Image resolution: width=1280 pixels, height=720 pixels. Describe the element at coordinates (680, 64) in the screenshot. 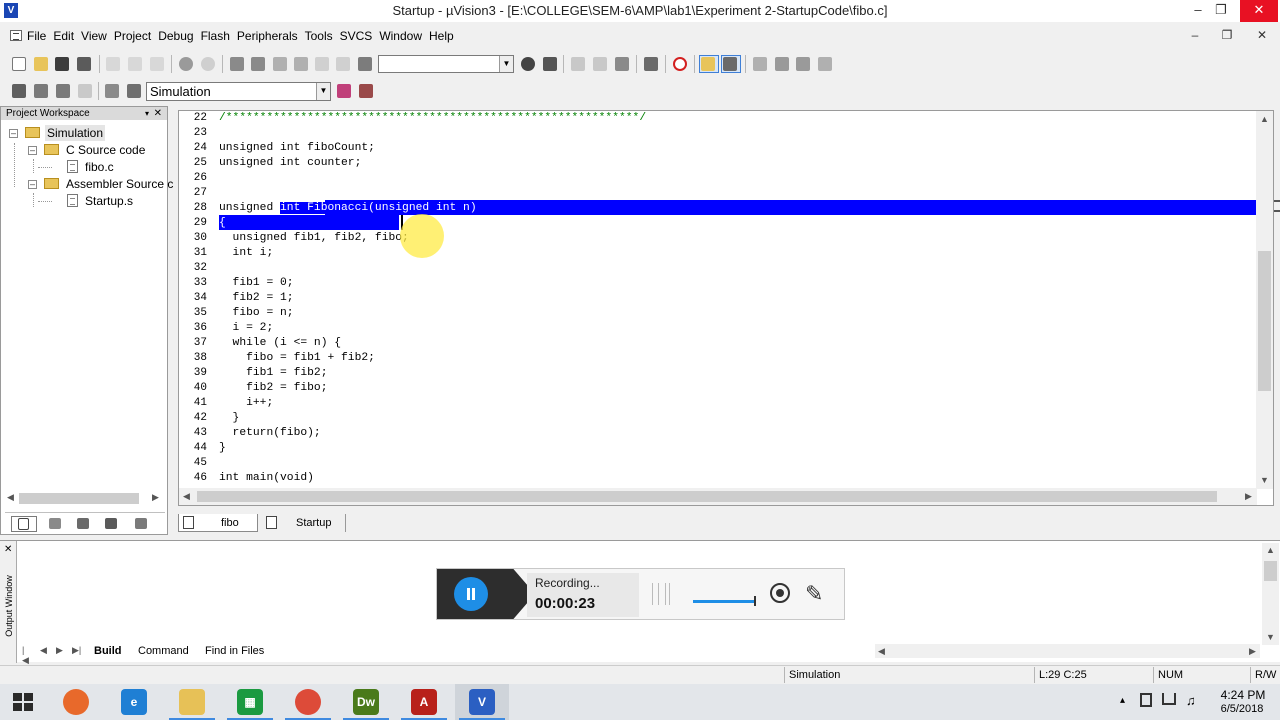

I see `debug-session-icon` at that location.